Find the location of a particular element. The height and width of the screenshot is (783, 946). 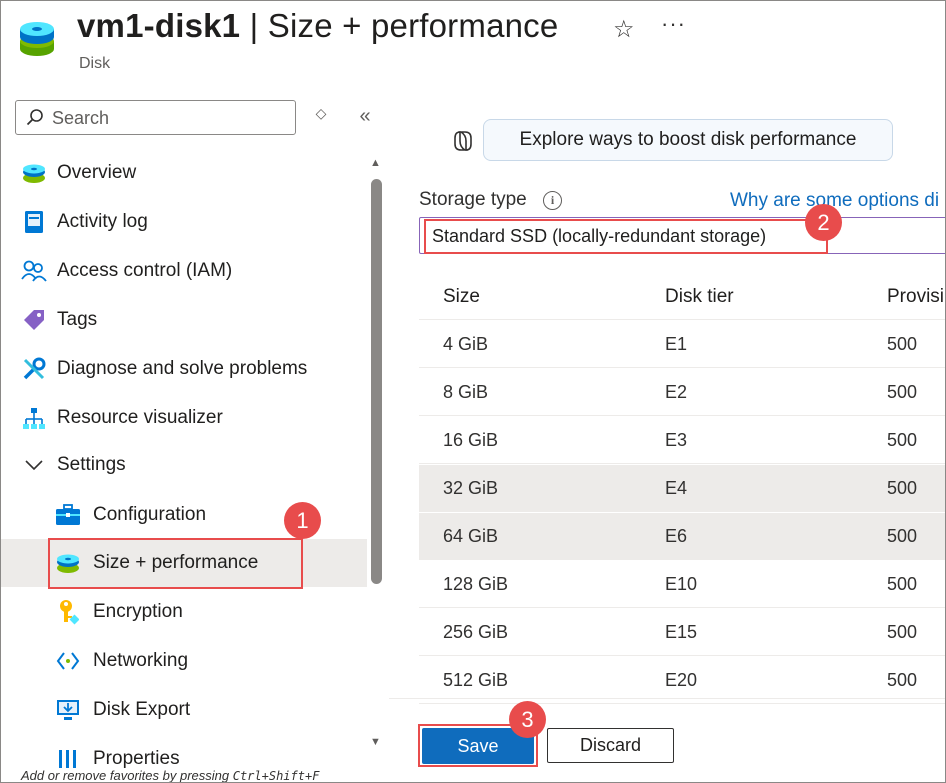

sidebar-item-label: Configuration is located at coordinates (150, 514).